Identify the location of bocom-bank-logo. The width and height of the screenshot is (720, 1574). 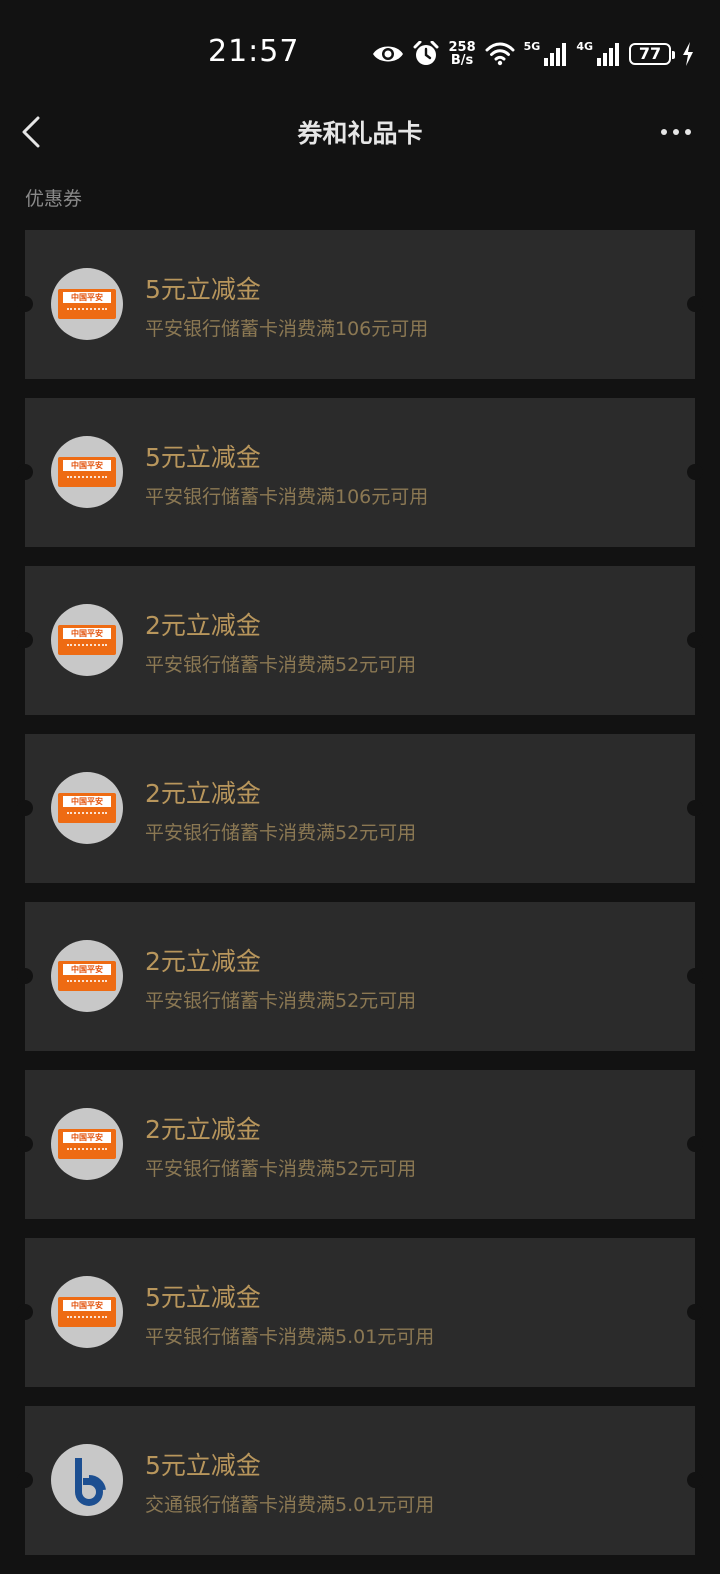
(87, 1480).